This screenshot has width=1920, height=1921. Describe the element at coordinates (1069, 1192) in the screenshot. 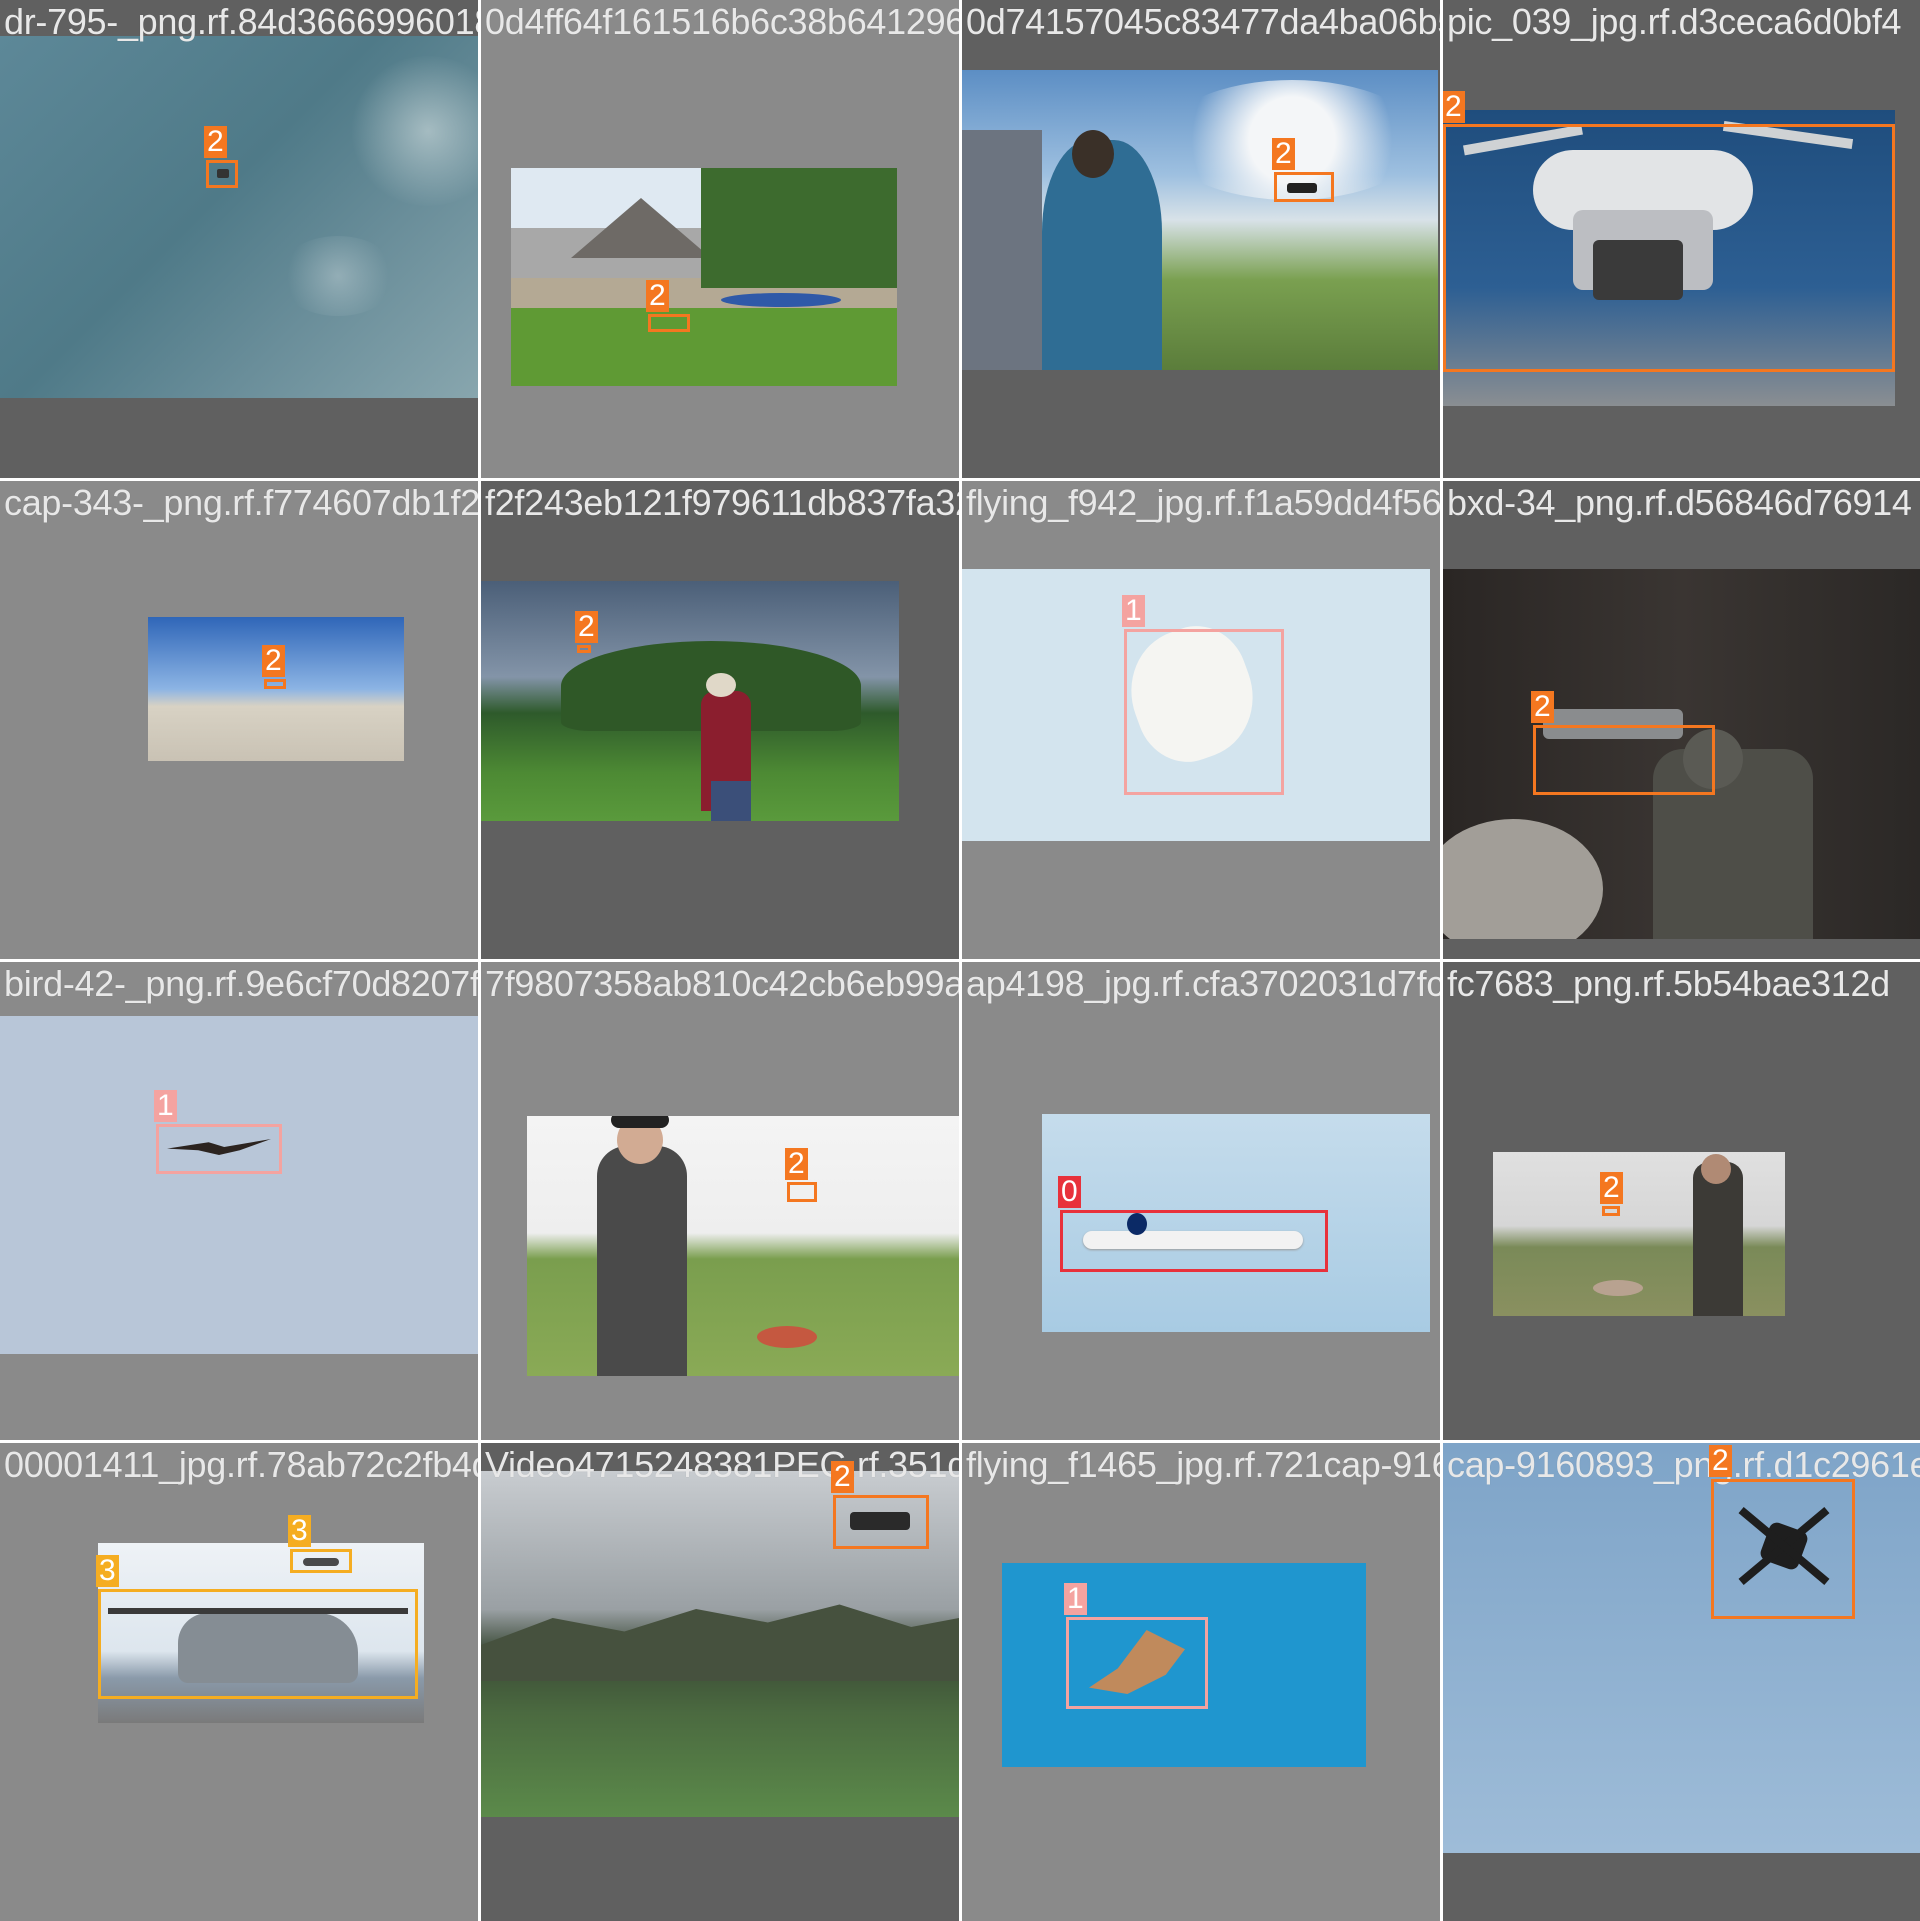

I see `class-label: 0` at that location.